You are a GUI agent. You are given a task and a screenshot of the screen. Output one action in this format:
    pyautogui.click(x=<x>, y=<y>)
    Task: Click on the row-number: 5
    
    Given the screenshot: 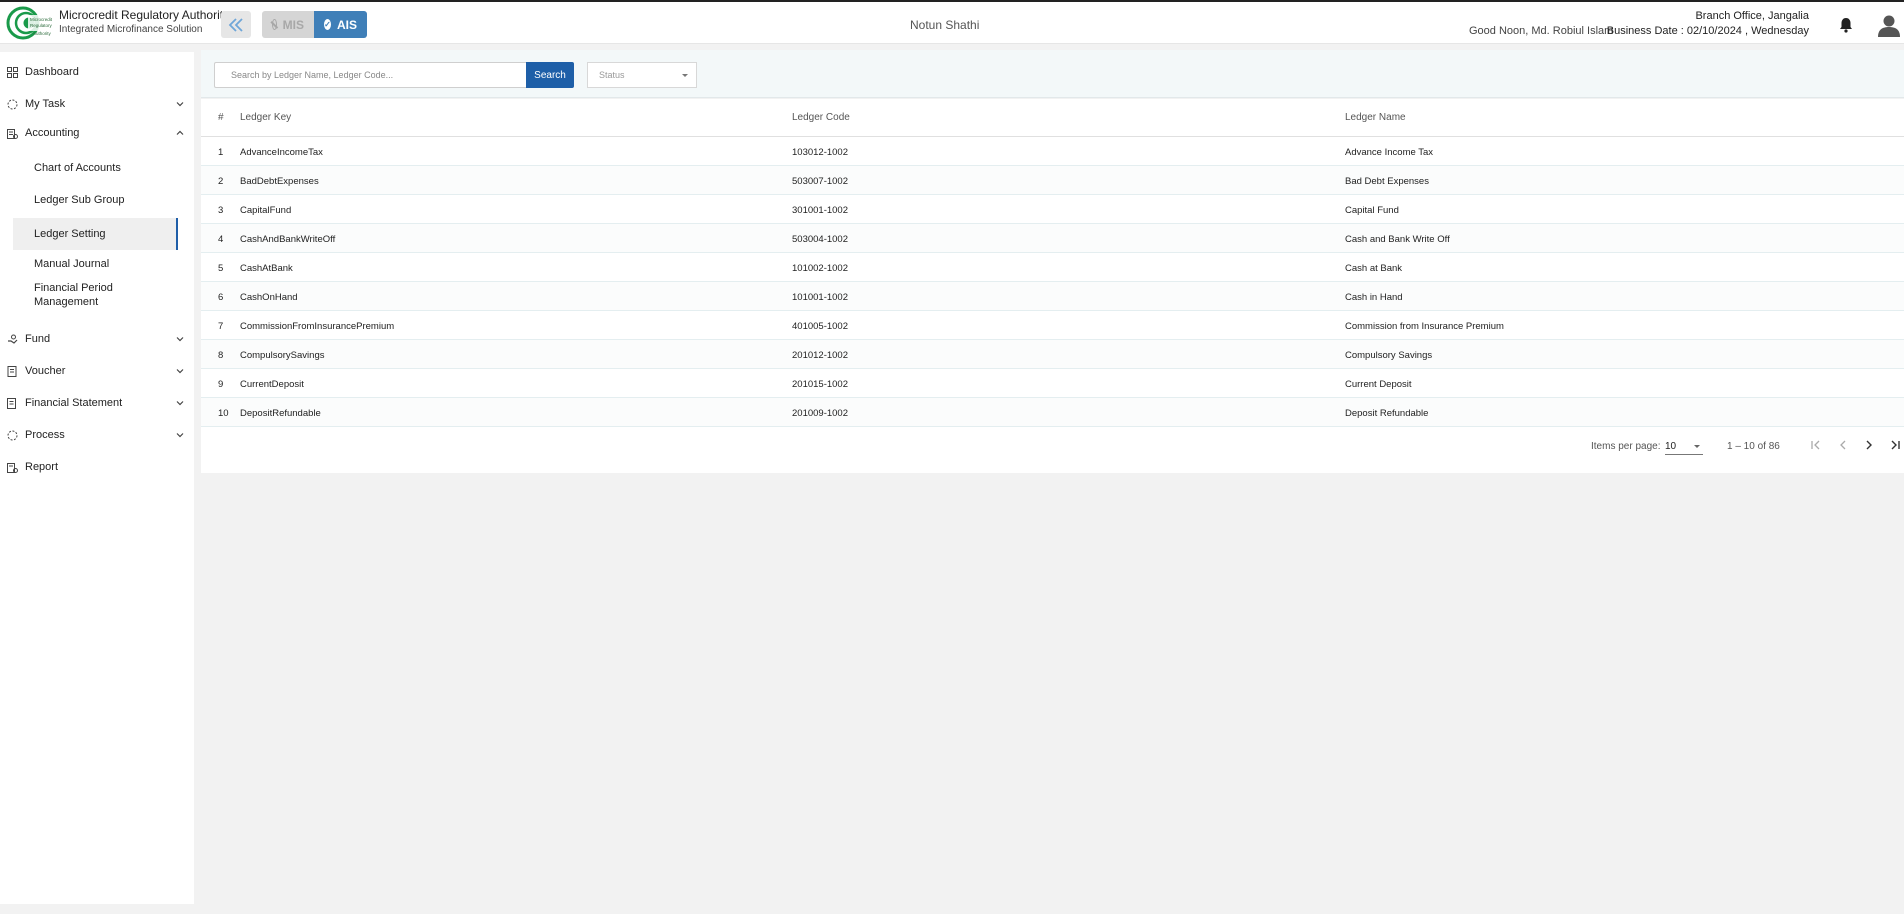 What is the action you would take?
    pyautogui.click(x=221, y=268)
    